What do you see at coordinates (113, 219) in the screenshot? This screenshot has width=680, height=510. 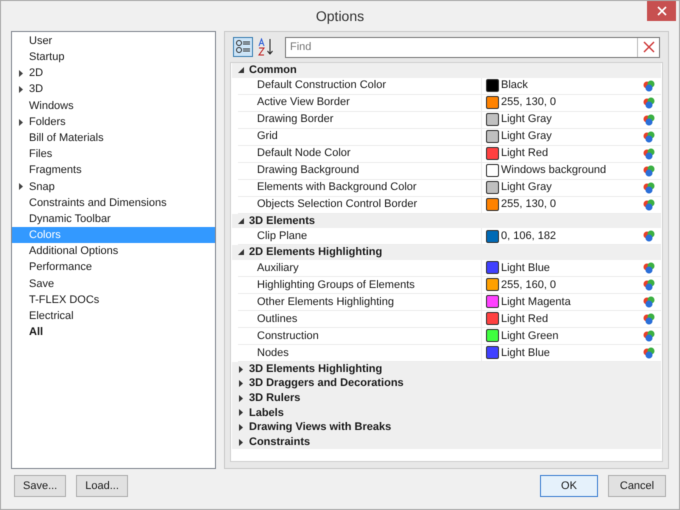 I see `tree-item: Dynamic Toolbar` at bounding box center [113, 219].